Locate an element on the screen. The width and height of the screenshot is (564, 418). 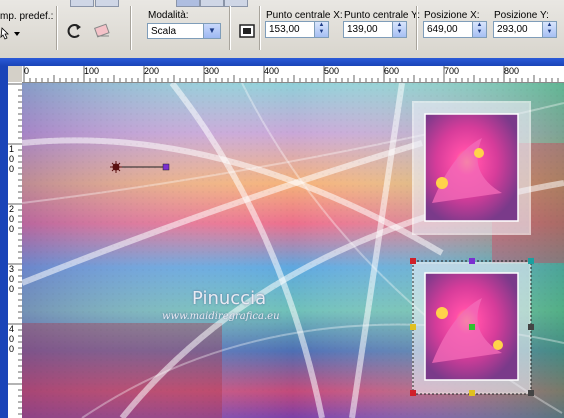
flower-frame-selected is located at coordinates (472, 327).